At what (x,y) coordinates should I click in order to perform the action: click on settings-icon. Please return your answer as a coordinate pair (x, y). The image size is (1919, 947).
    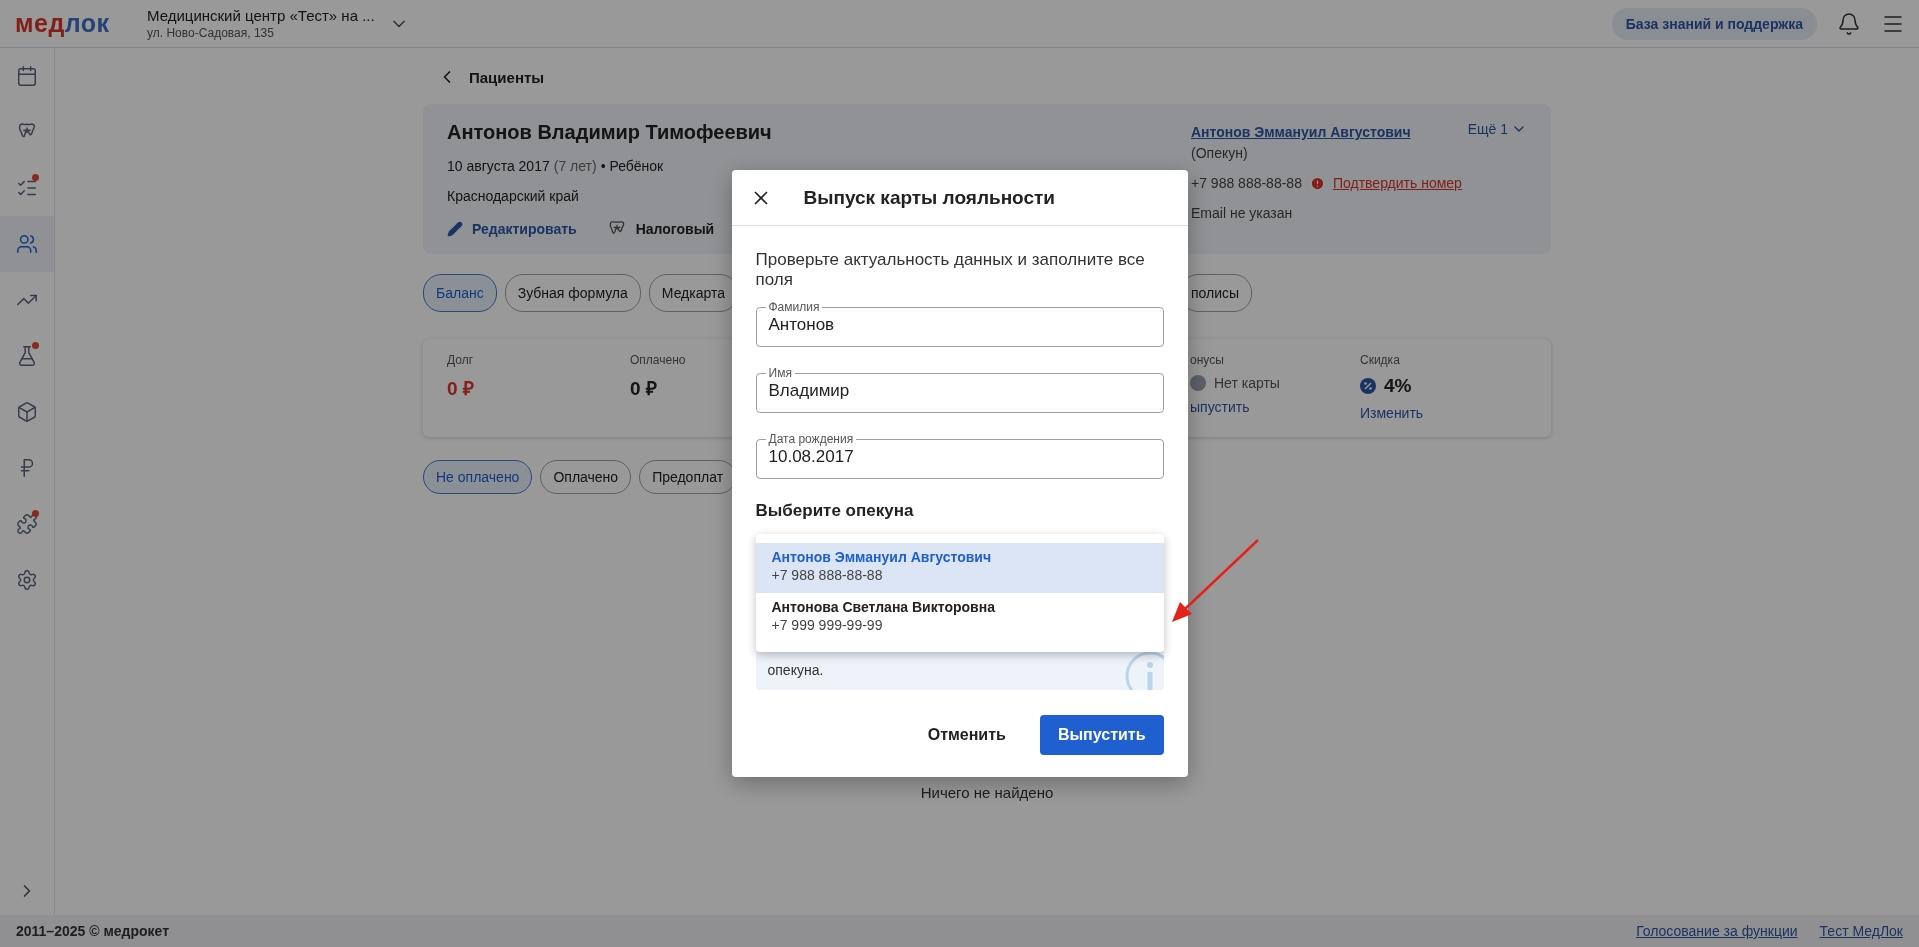
    Looking at the image, I should click on (27, 580).